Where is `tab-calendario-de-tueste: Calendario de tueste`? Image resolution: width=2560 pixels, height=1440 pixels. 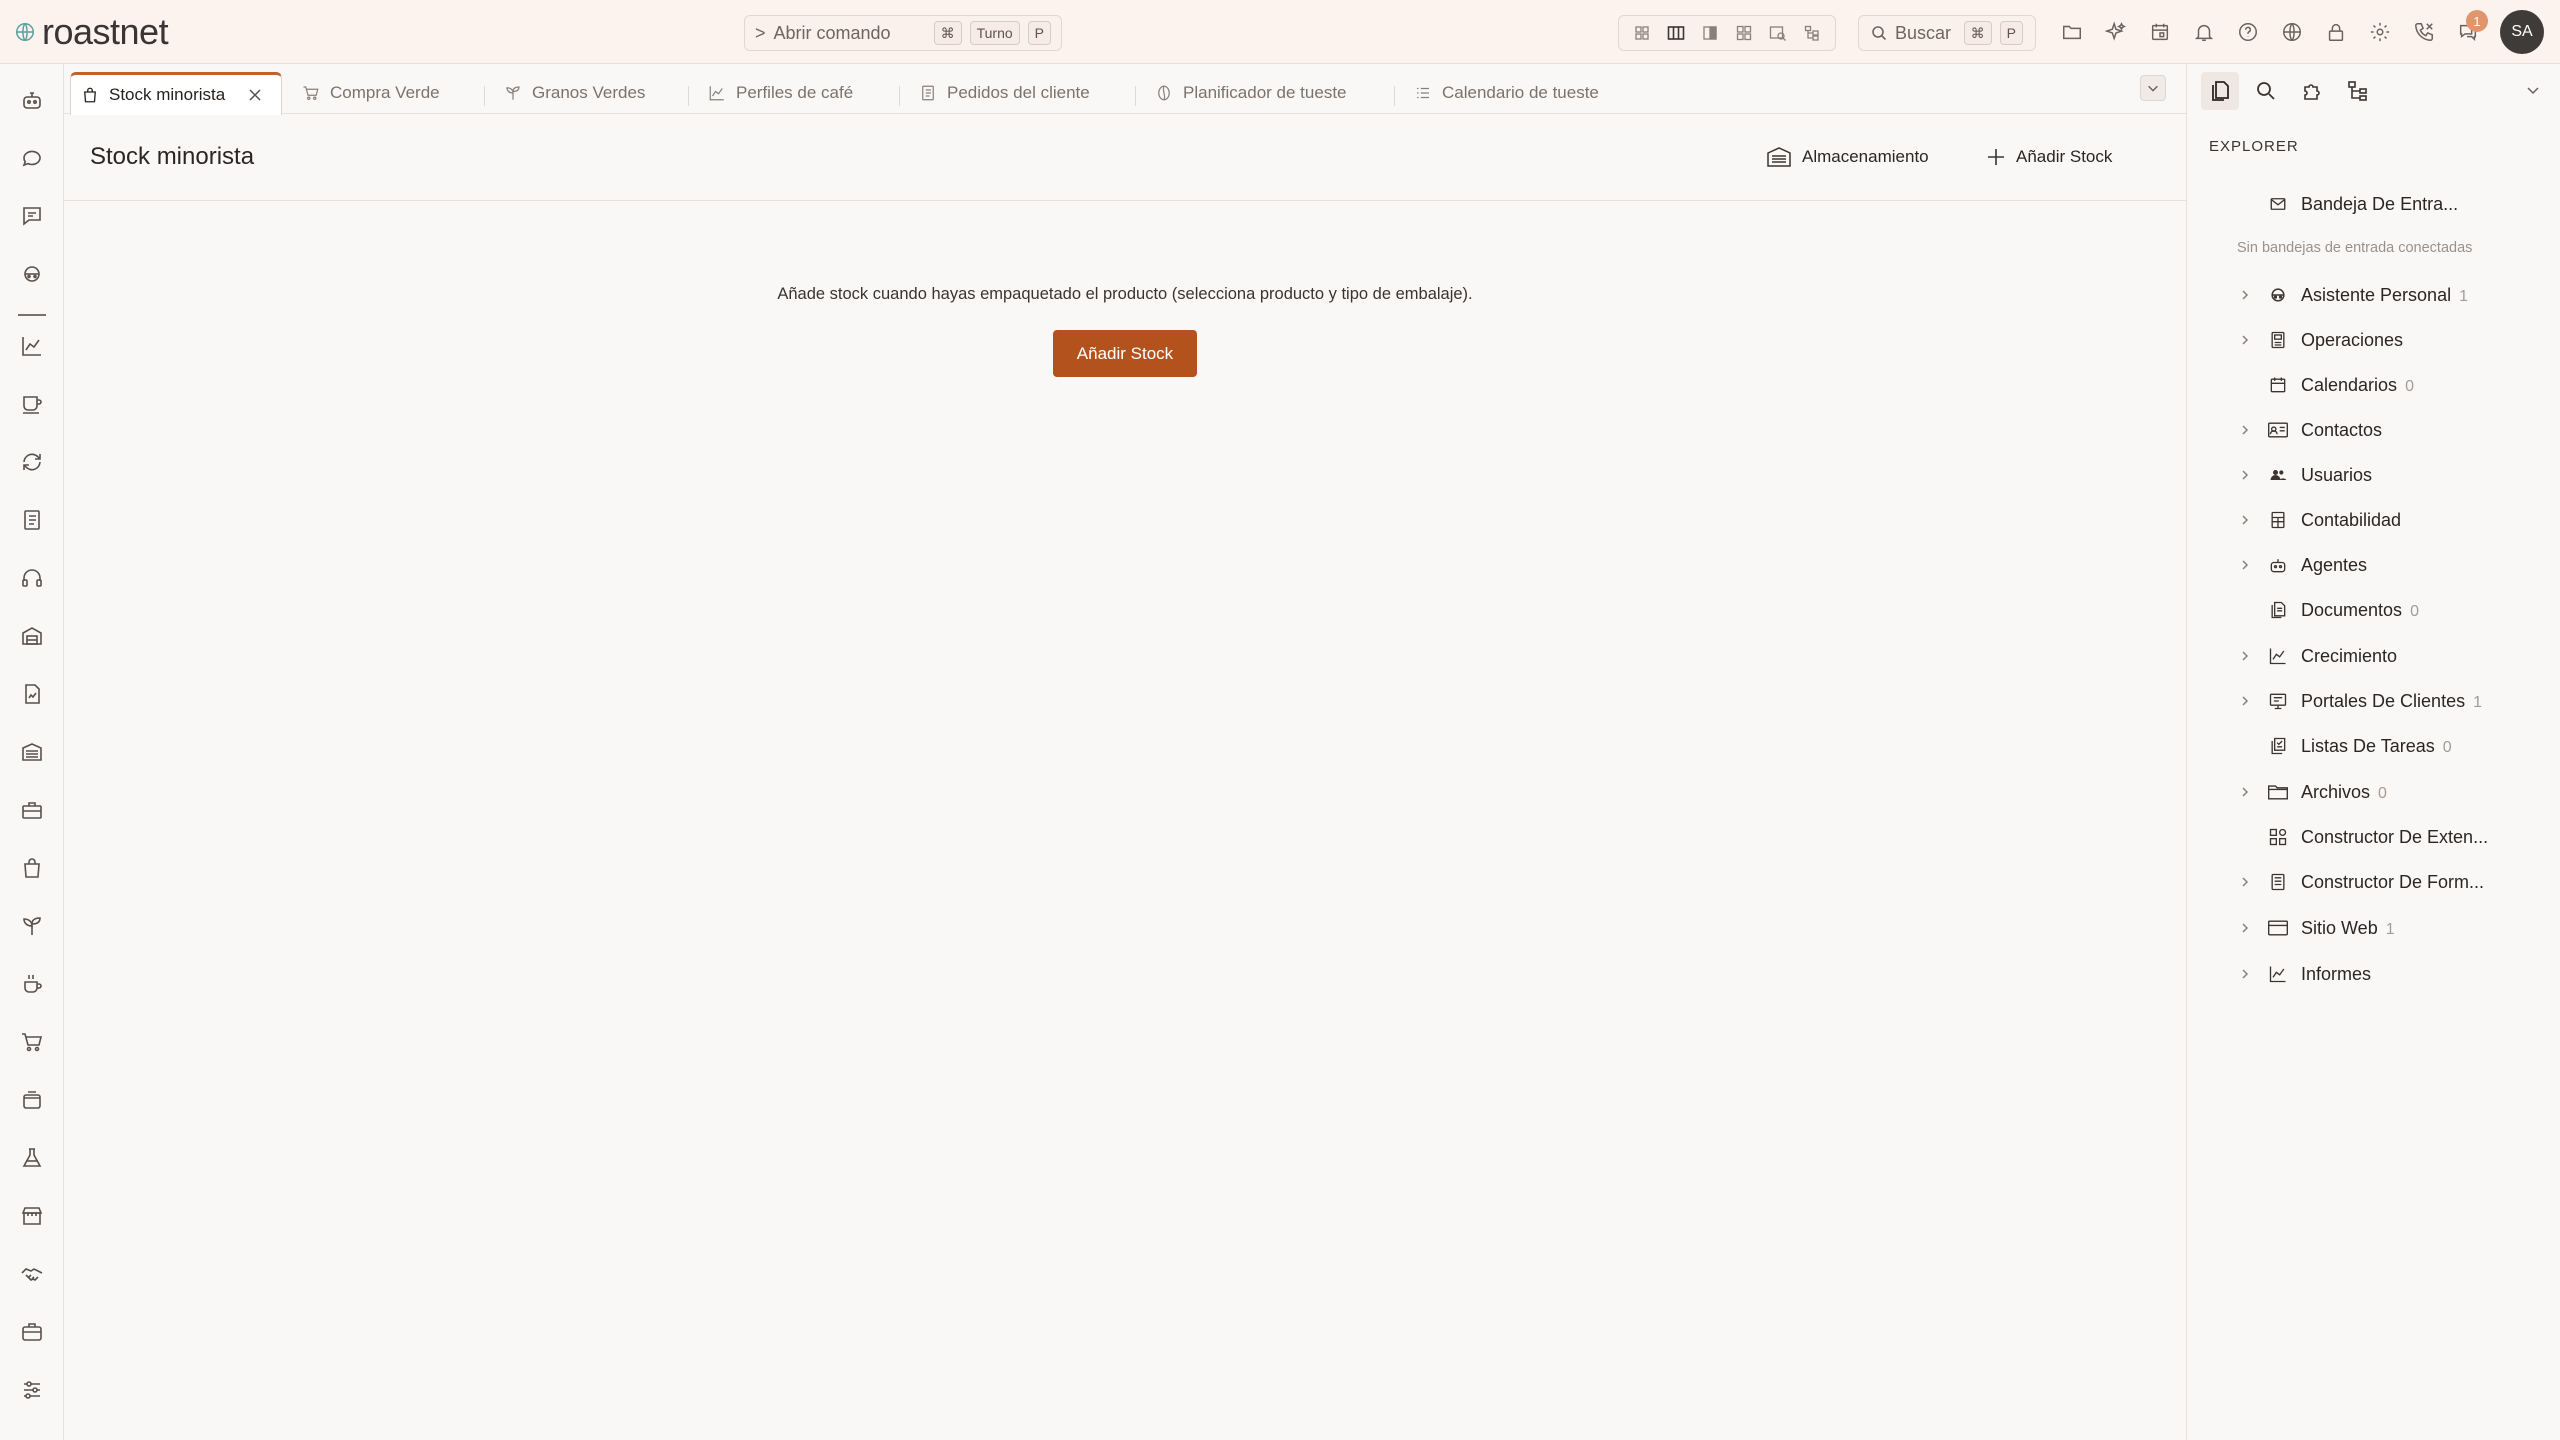
tab-calendario-de-tueste: Calendario de tueste is located at coordinates (1506, 93).